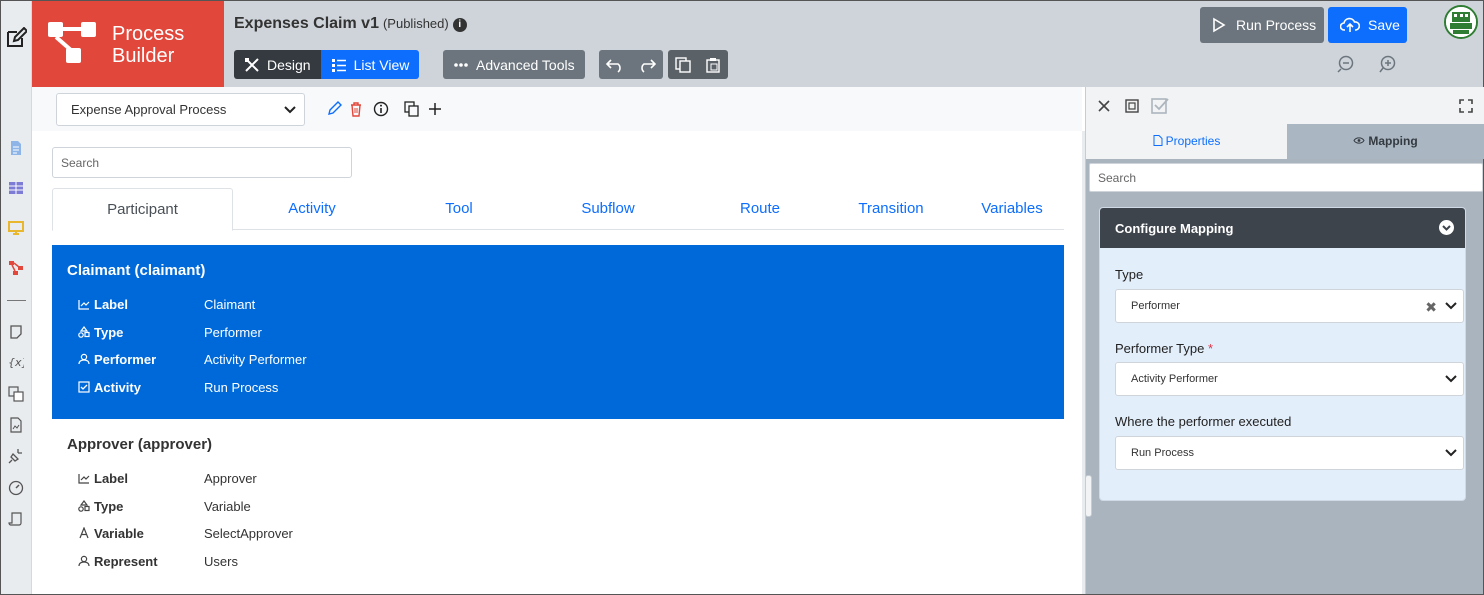 The height and width of the screenshot is (595, 1484). What do you see at coordinates (143, 56) in the screenshot?
I see `brand-line-2: Builder` at bounding box center [143, 56].